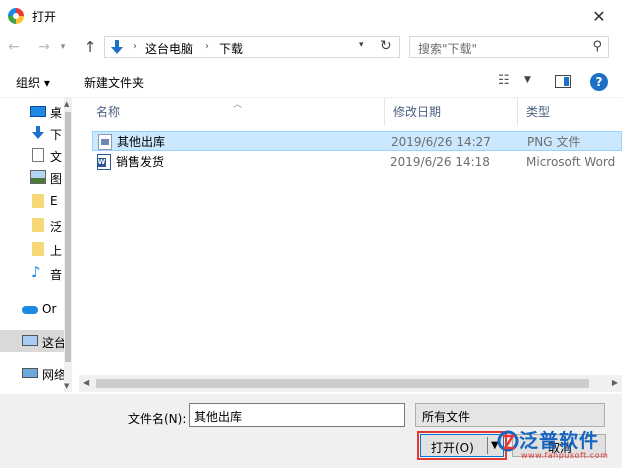 This screenshot has width=622, height=468. I want to click on new-folder-button: 新建文件夹, so click(114, 82).